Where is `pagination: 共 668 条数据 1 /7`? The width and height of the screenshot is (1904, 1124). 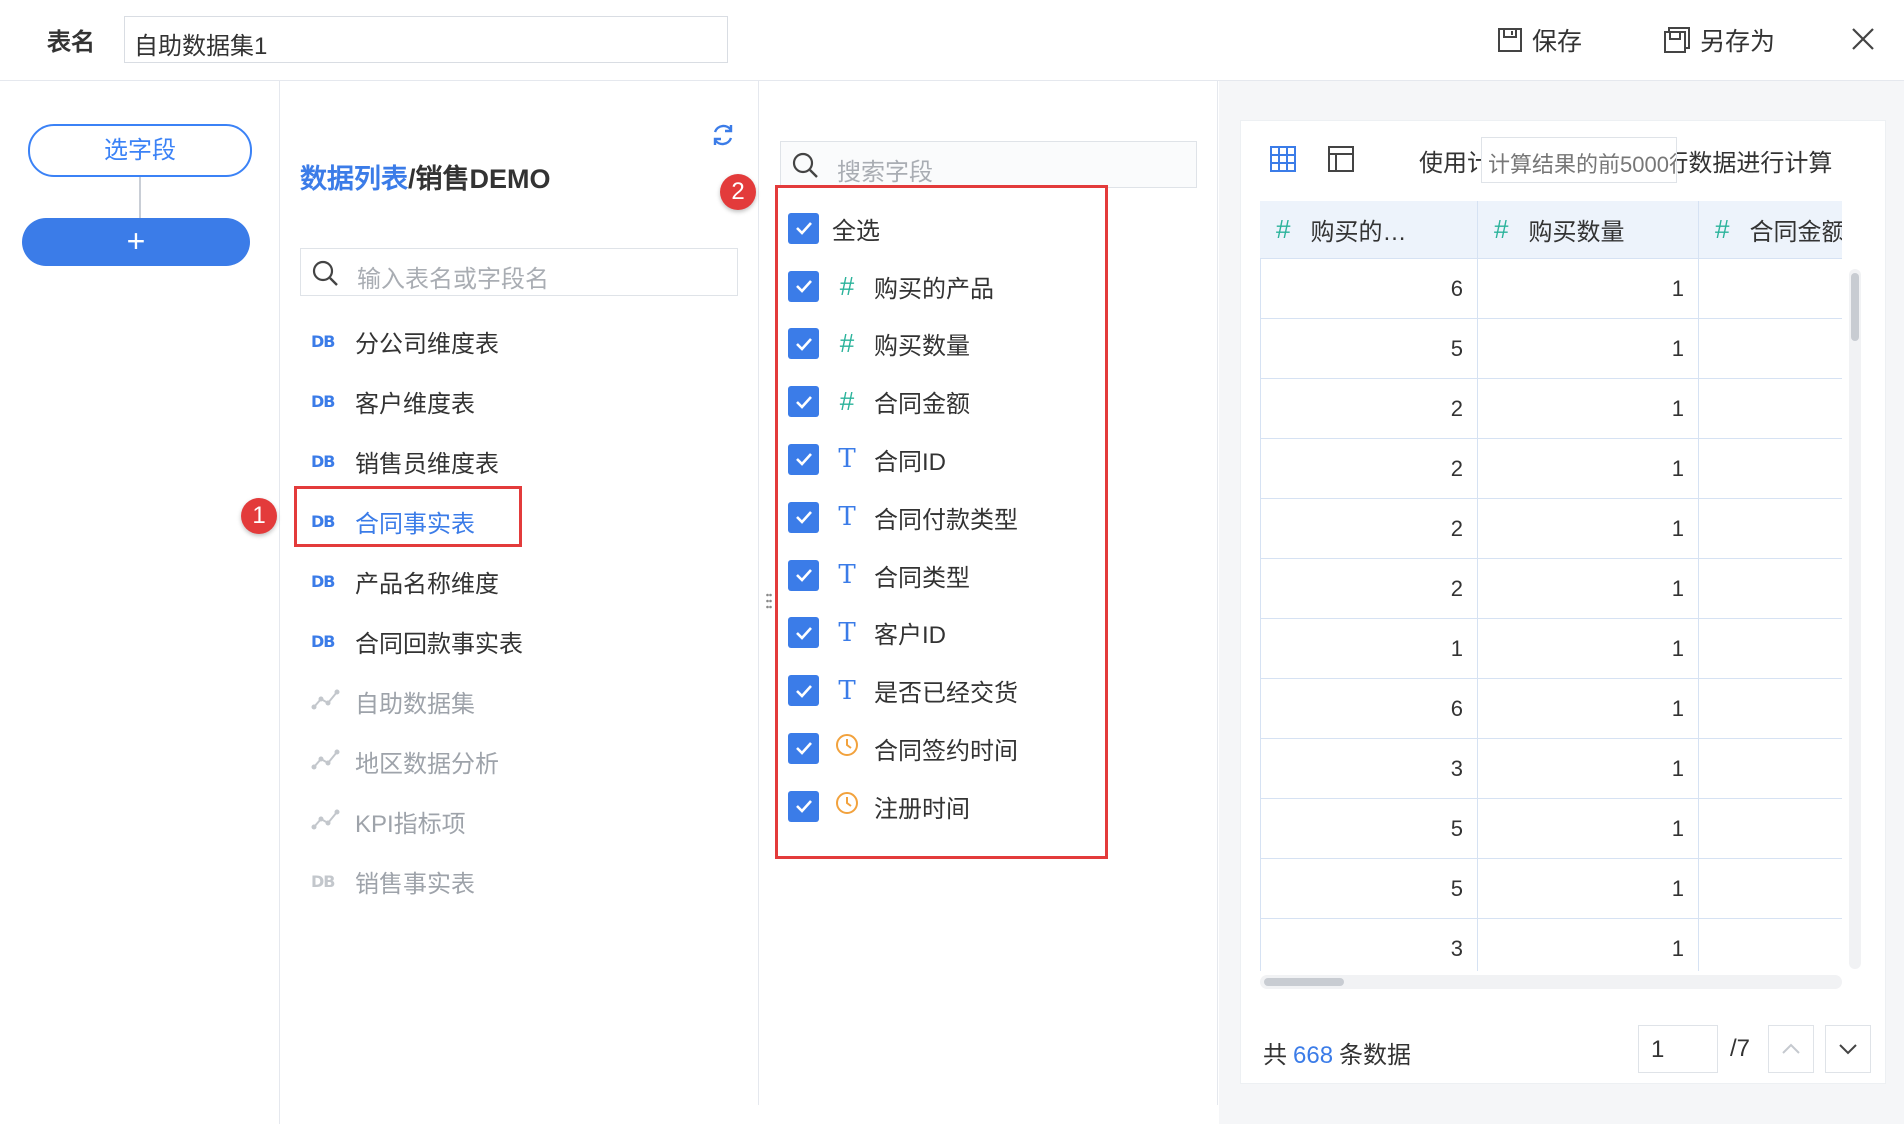
pagination: 共 668 条数据 1 /7 is located at coordinates (1564, 1051).